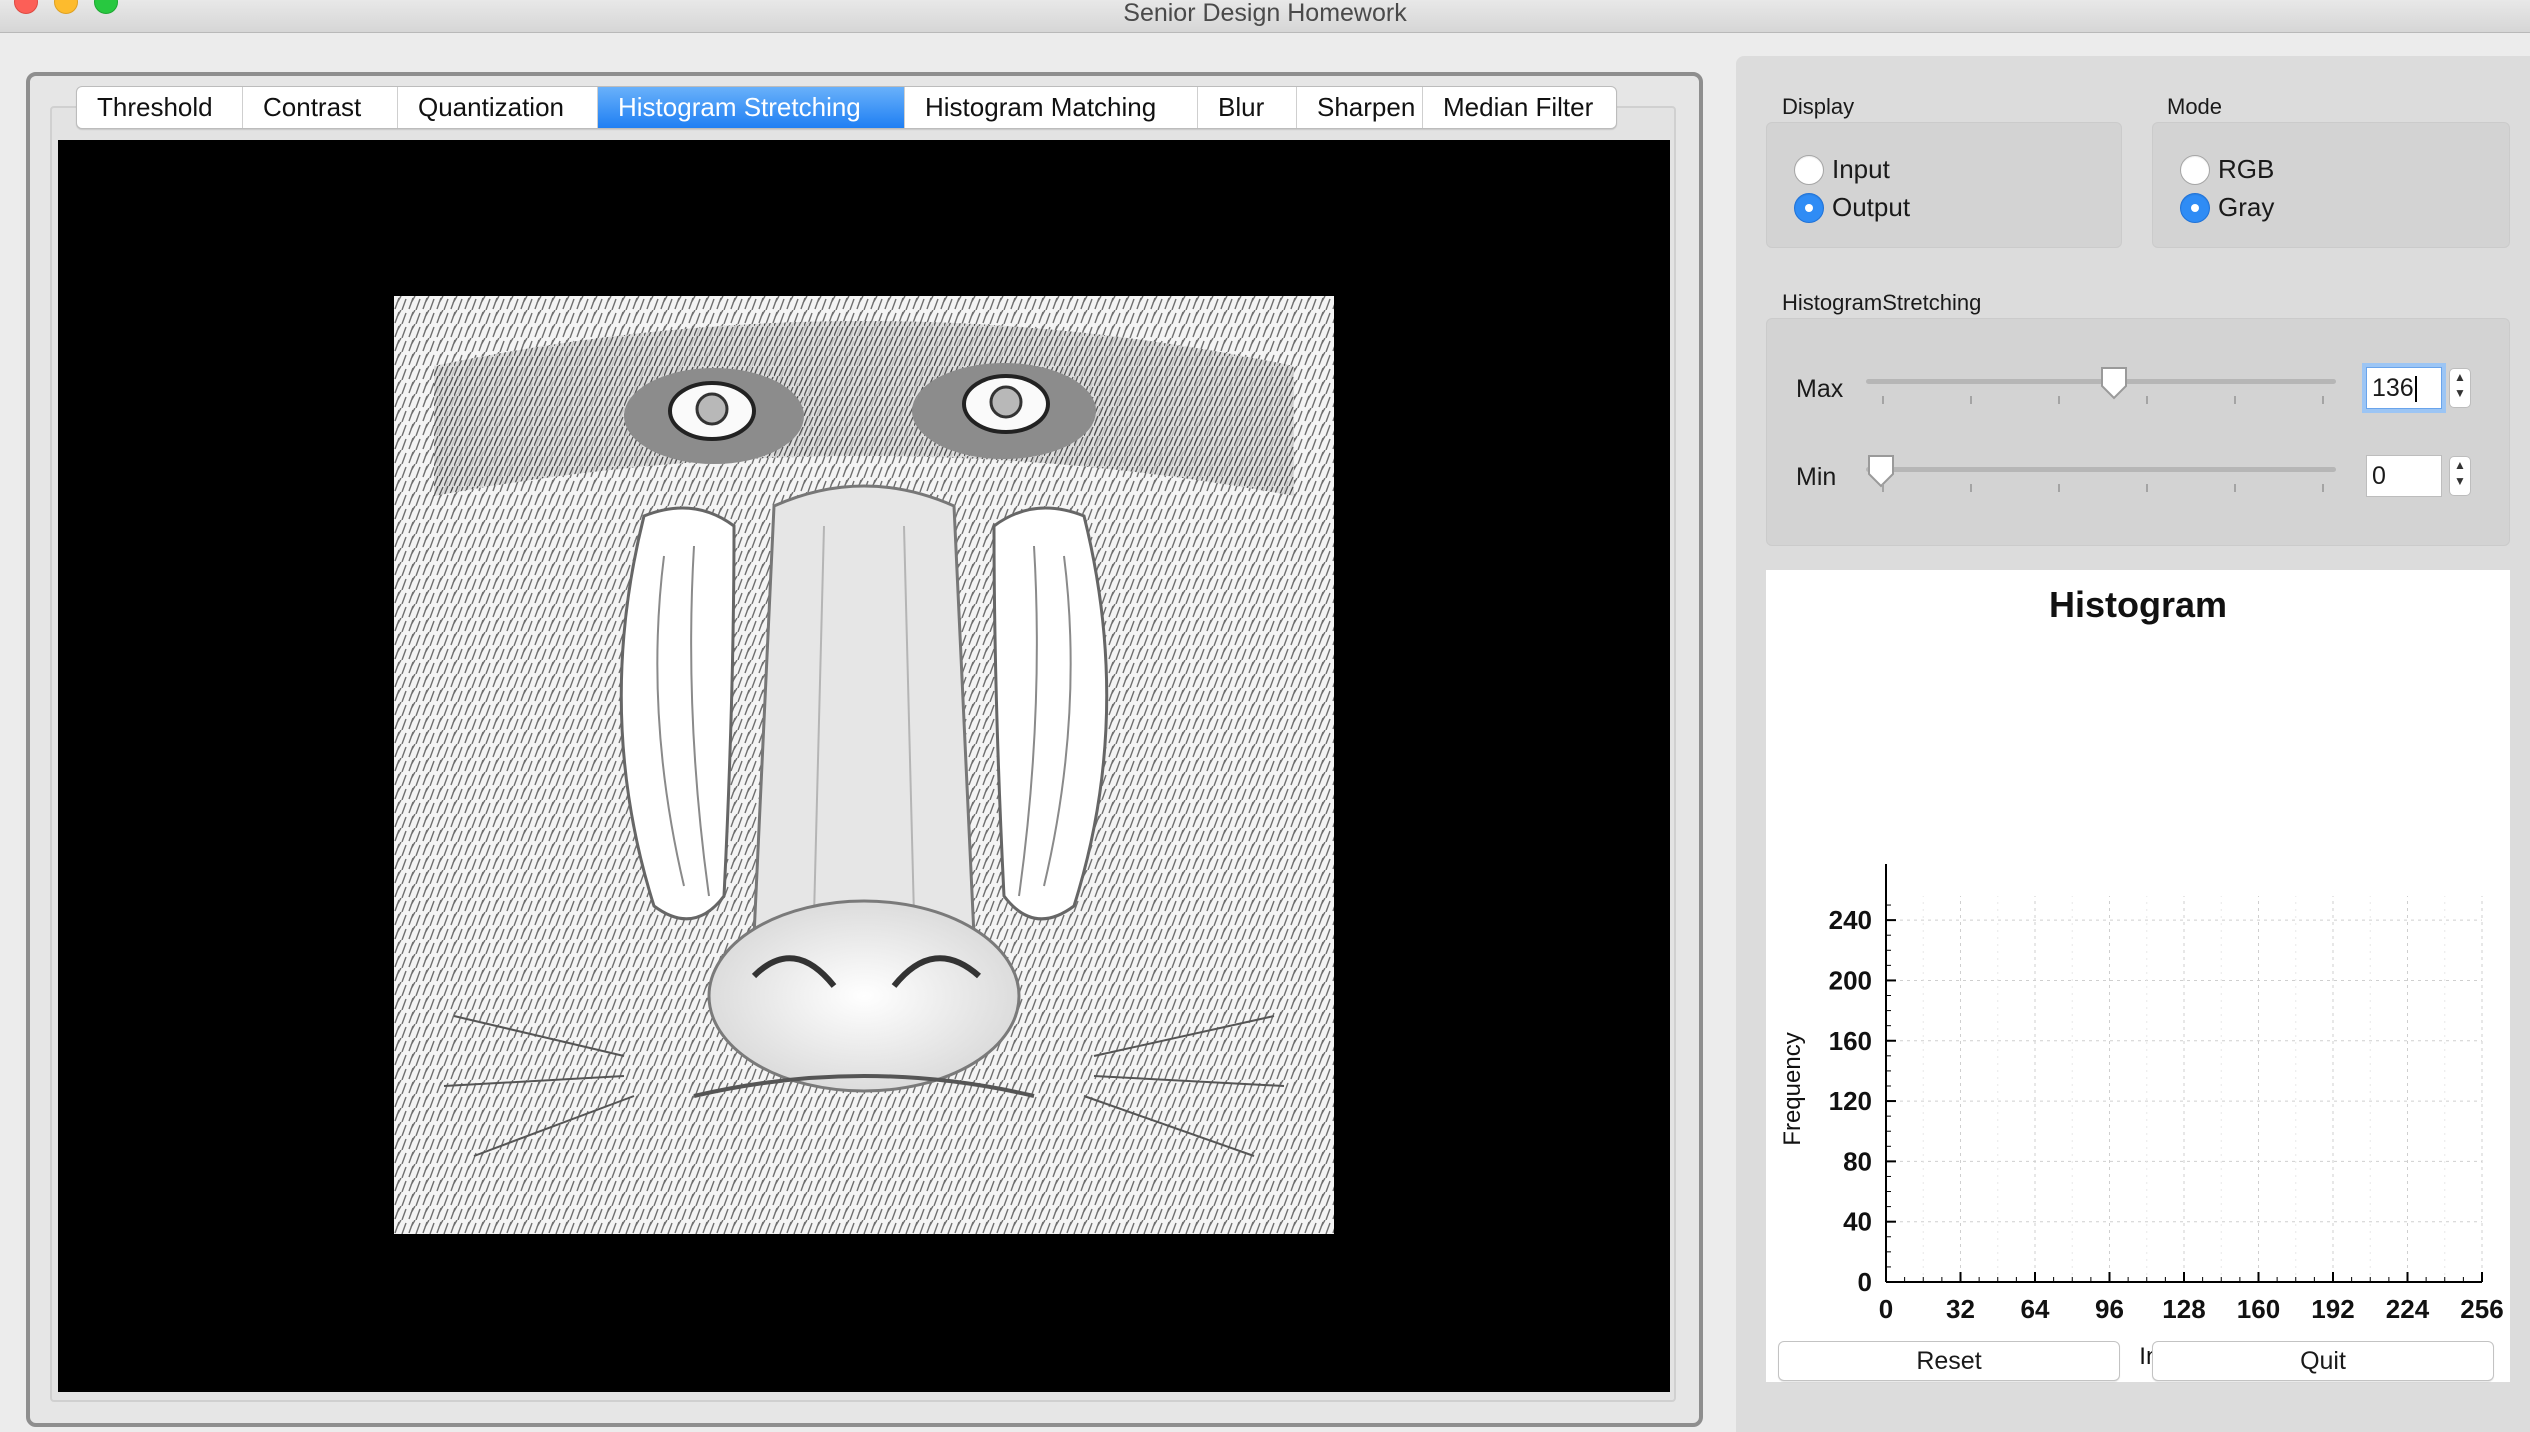 The width and height of the screenshot is (2530, 1432). What do you see at coordinates (1857, 1222) in the screenshot?
I see `y-tick-label: 40` at bounding box center [1857, 1222].